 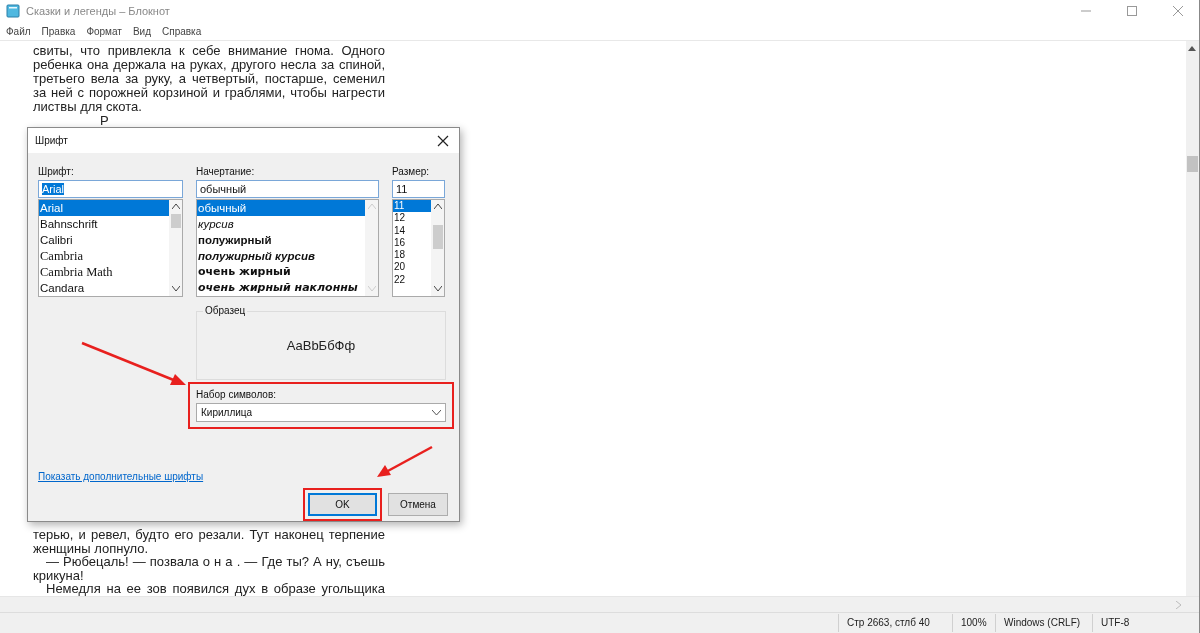 What do you see at coordinates (321, 412) in the screenshot?
I see `charset-dropdown: Кириллица` at bounding box center [321, 412].